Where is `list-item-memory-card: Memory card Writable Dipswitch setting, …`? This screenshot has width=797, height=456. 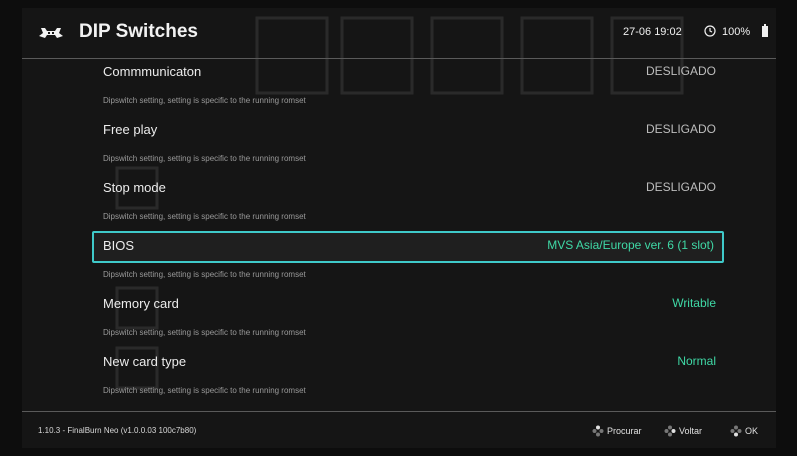
list-item-memory-card: Memory card Writable Dipswitch setting, … is located at coordinates (409, 321).